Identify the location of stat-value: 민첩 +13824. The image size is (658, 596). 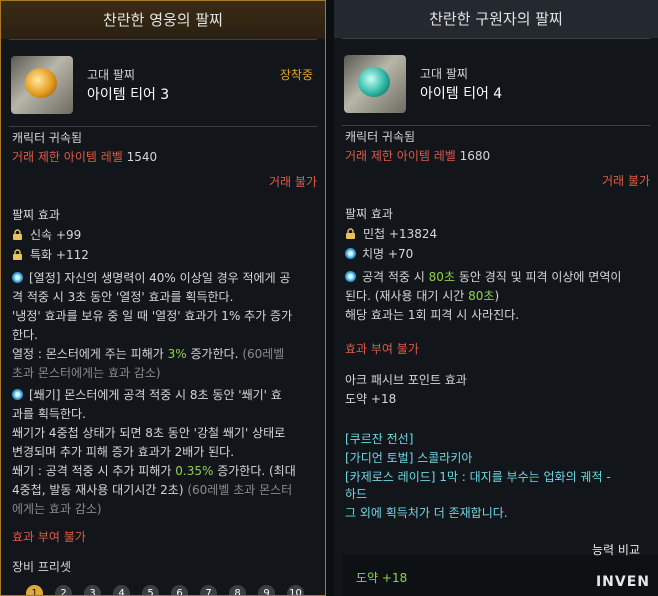
(400, 234).